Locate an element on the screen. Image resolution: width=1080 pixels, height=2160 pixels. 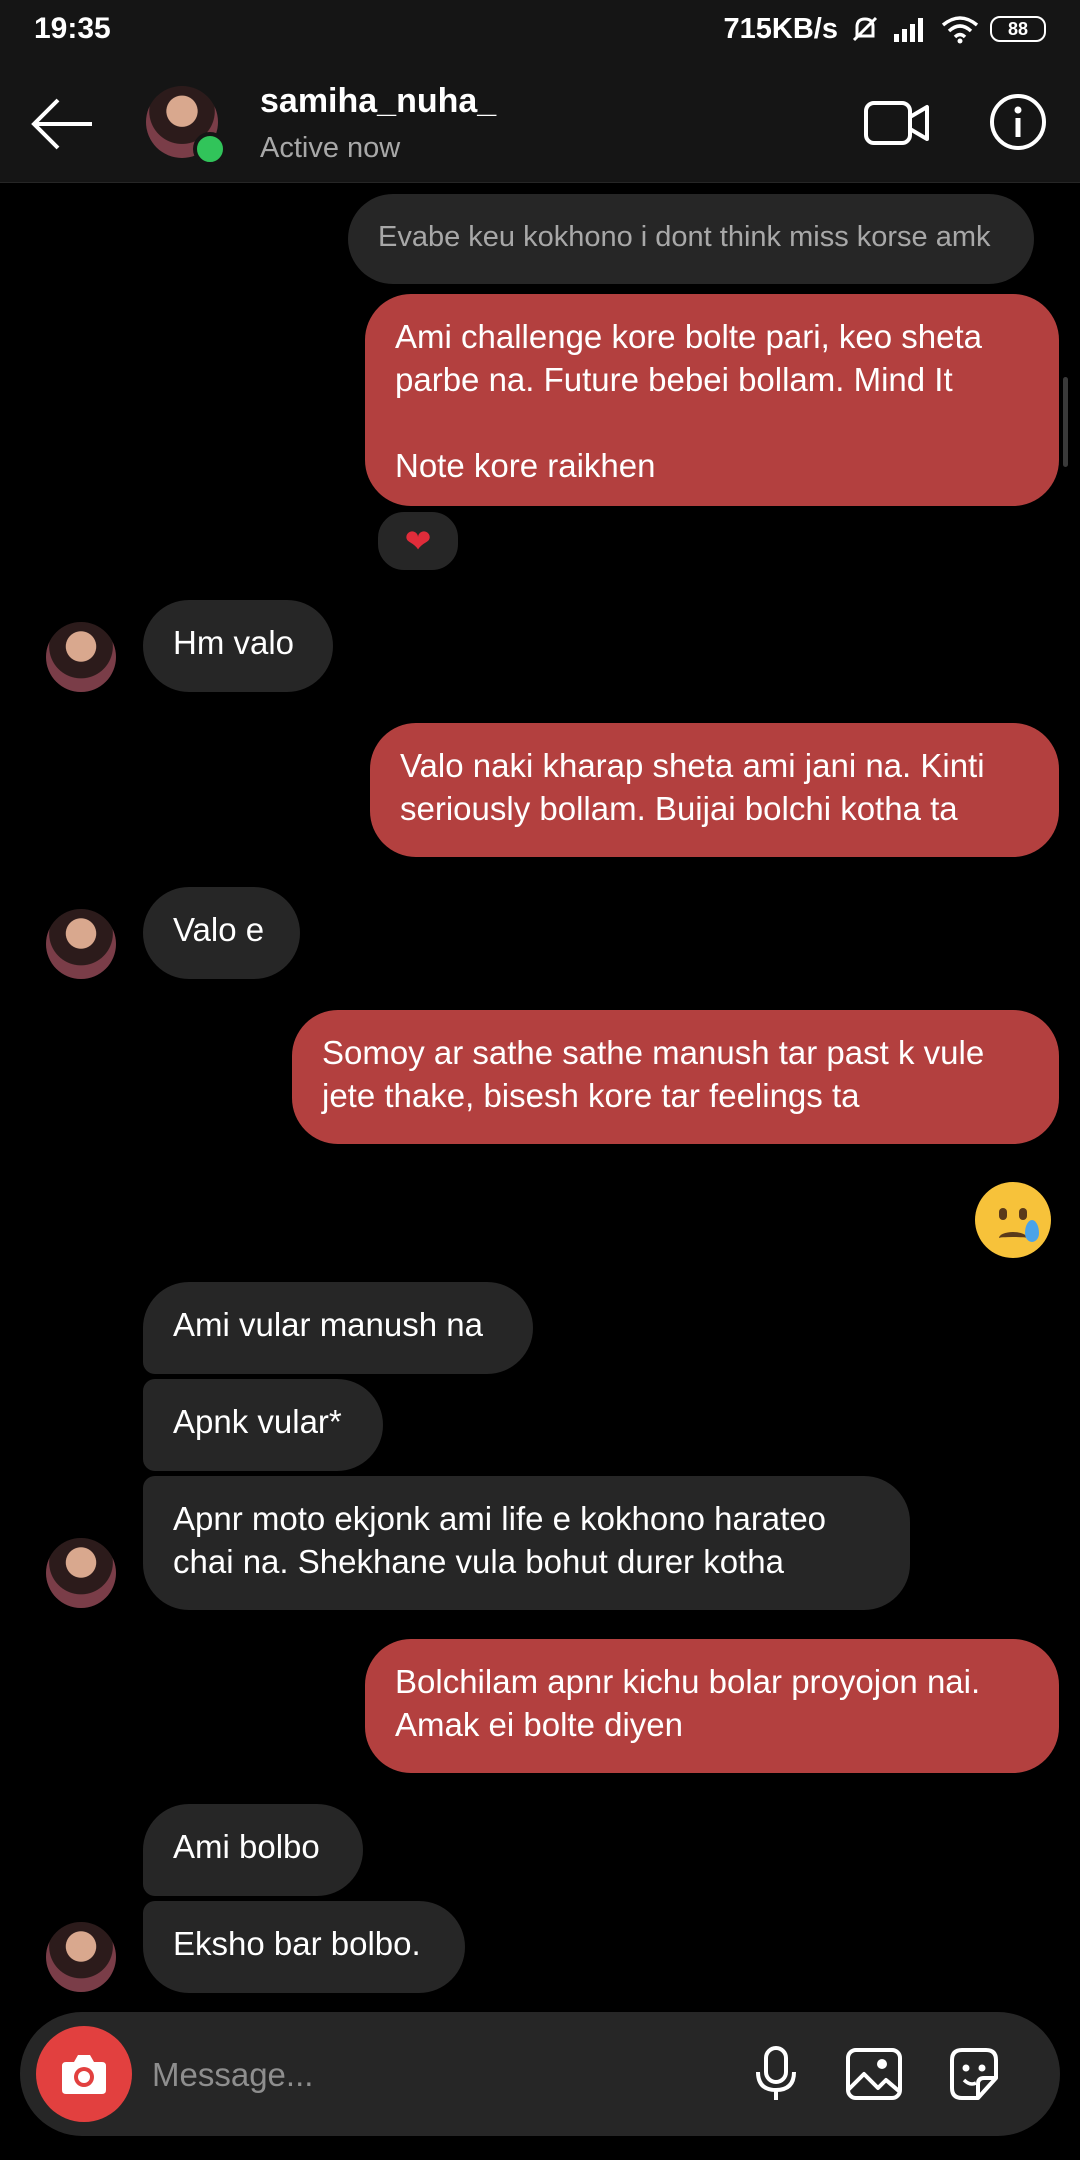
chat-header: samiha_nuha_ Active now is located at coordinates (540, 122).